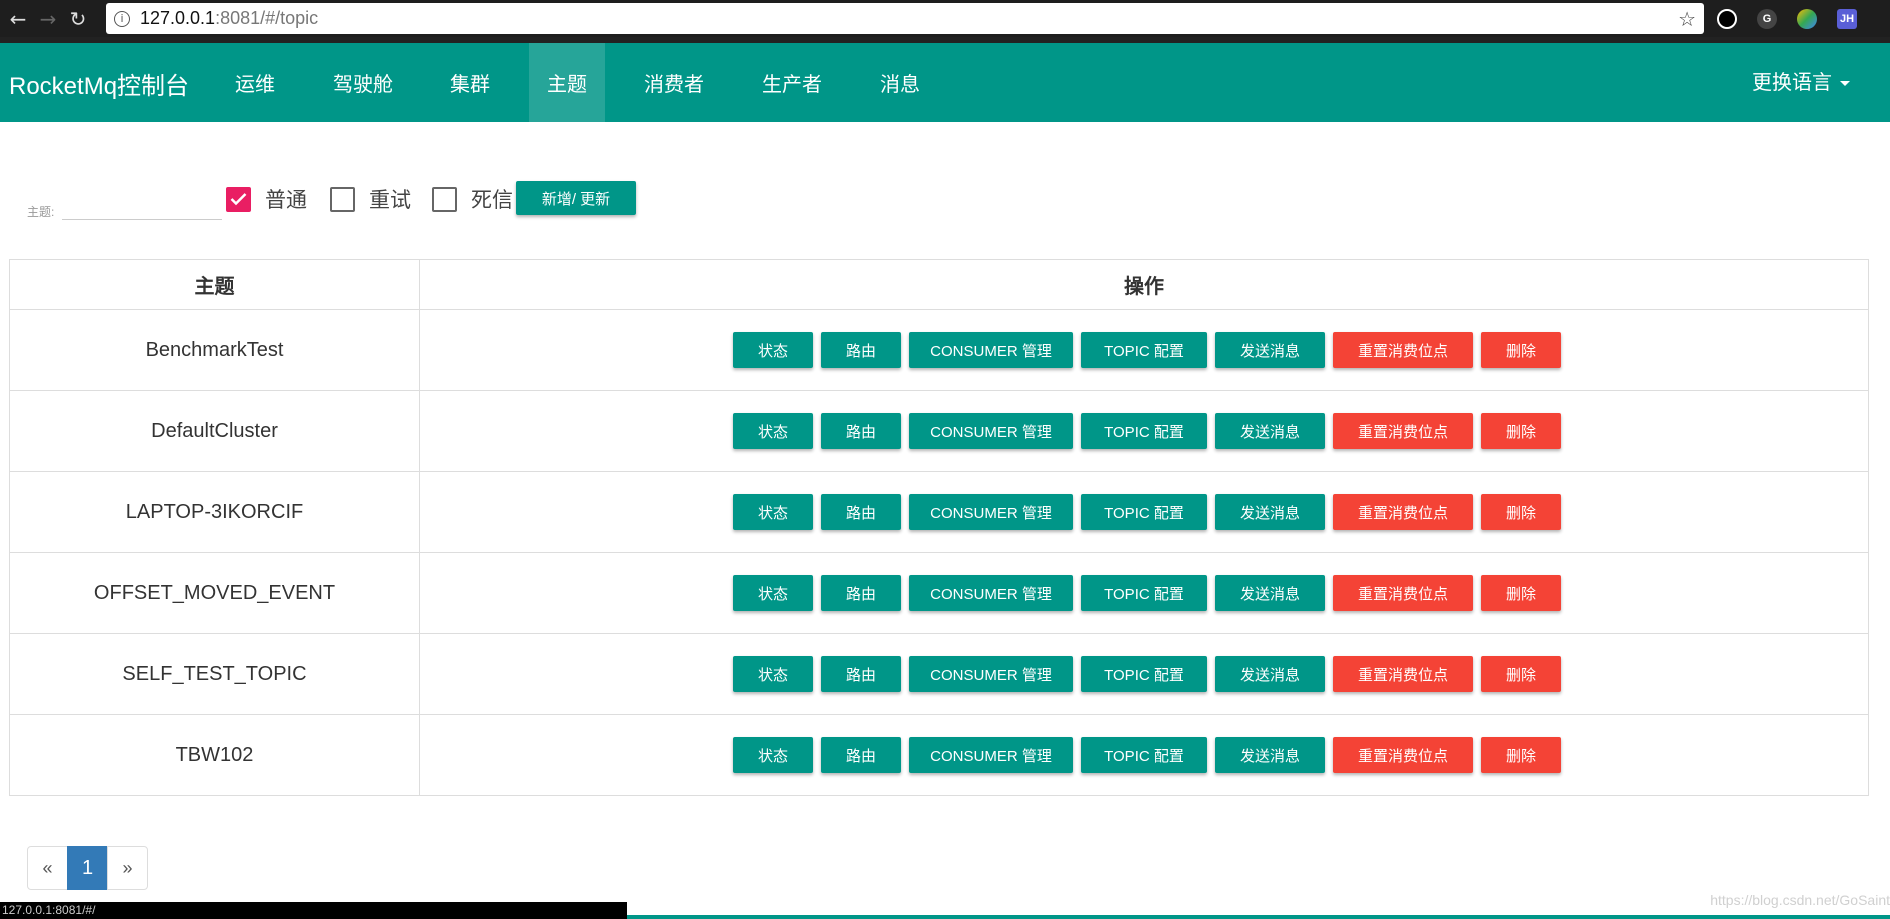 This screenshot has height=919, width=1890. What do you see at coordinates (576, 198) in the screenshot?
I see `add-update-button: 新增/ 更新` at bounding box center [576, 198].